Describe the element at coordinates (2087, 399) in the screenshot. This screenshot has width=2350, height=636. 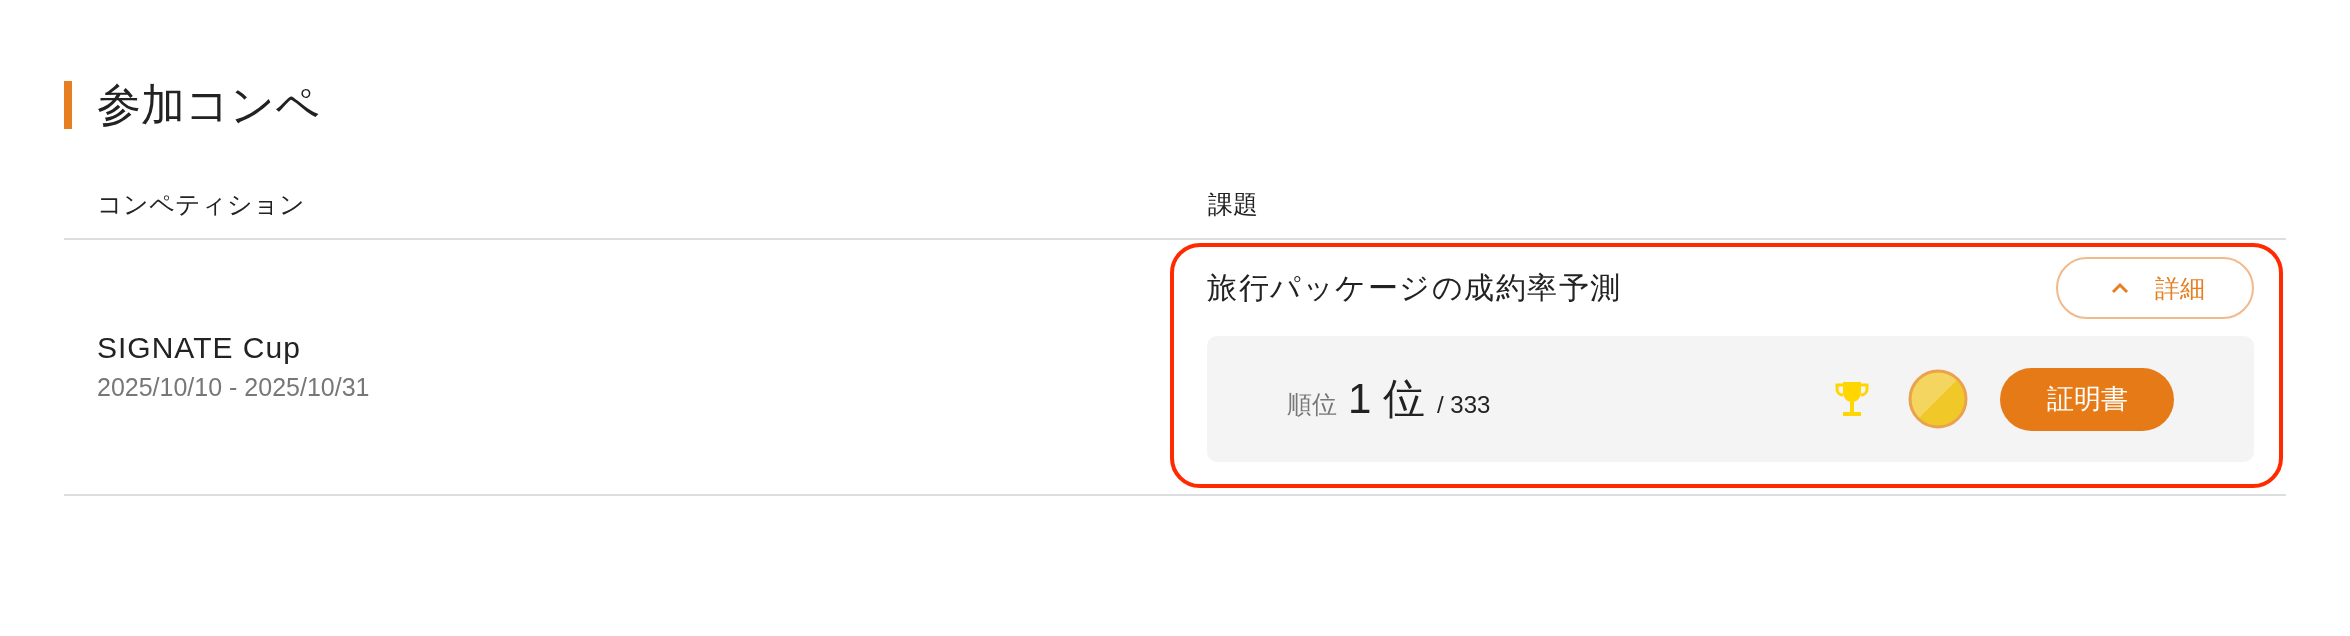
I see `certificate-button: 証明書` at that location.